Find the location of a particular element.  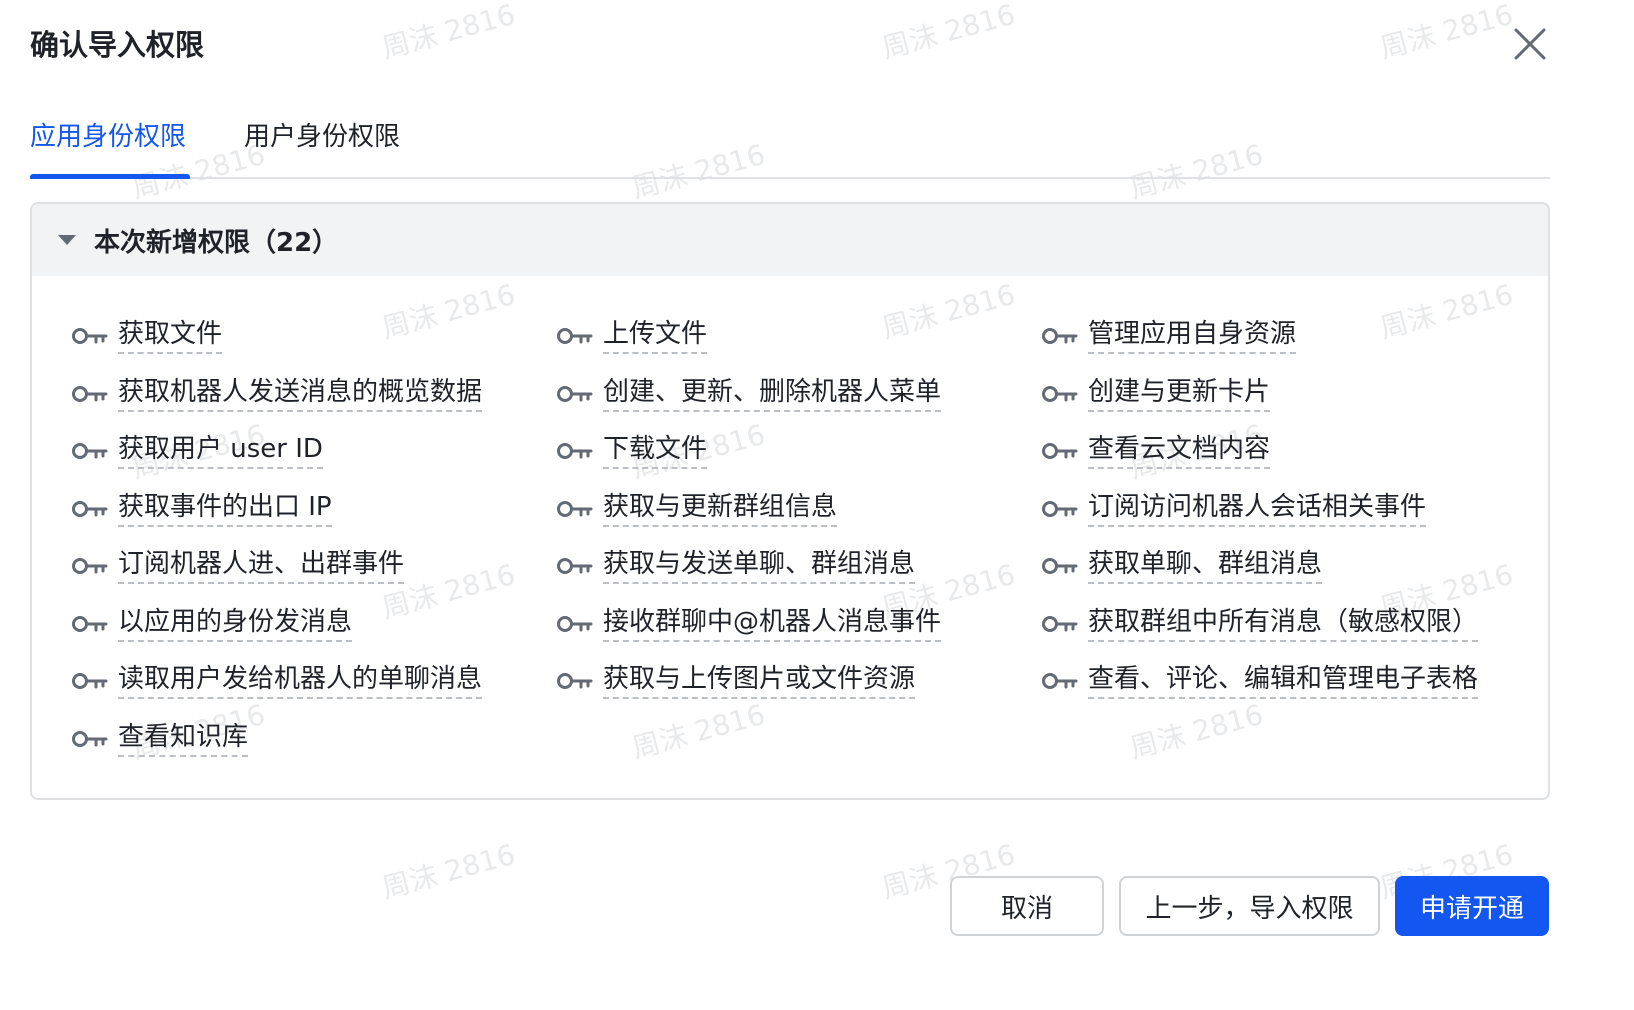

permission-item: 获取机器人发送消息的概览数据 is located at coordinates (277, 394).